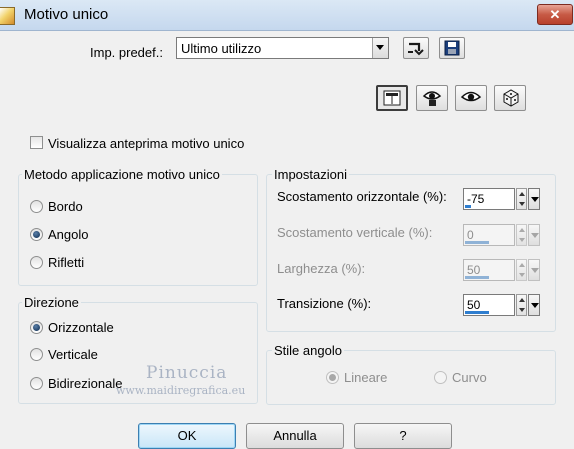  What do you see at coordinates (474, 270) in the screenshot?
I see `width-value: 50` at bounding box center [474, 270].